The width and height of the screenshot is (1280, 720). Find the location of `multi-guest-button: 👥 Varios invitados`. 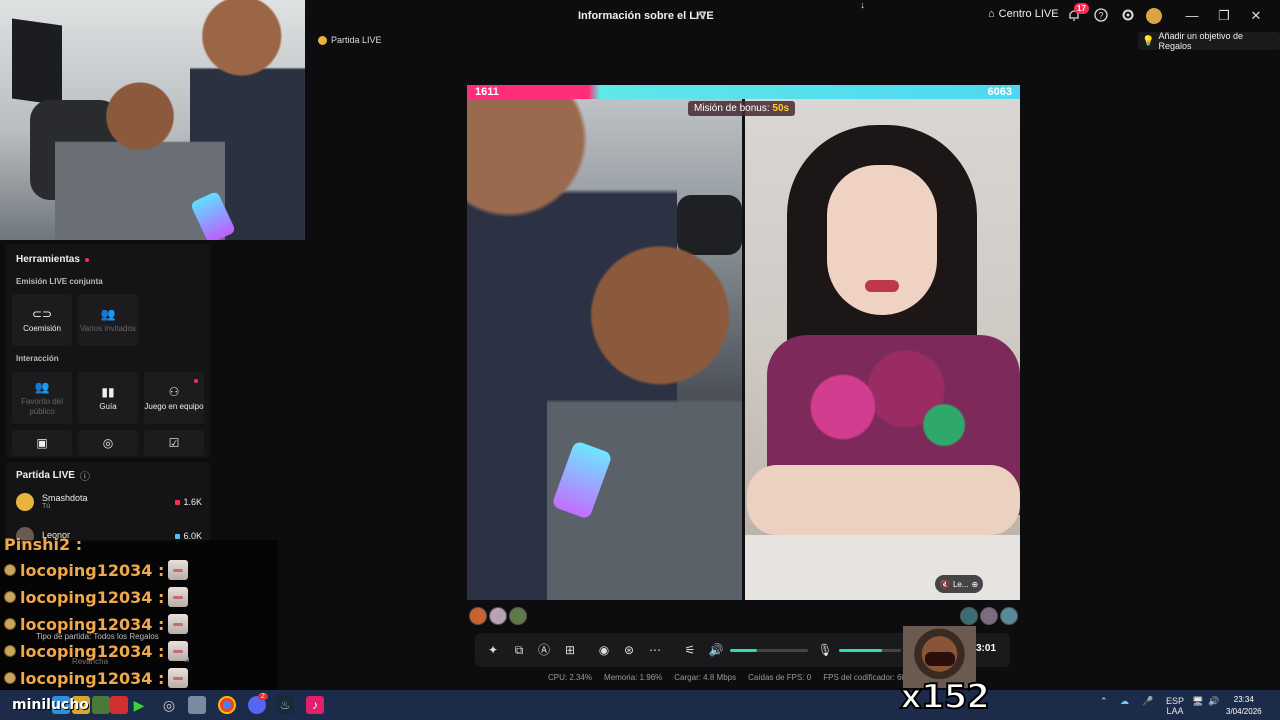

multi-guest-button: 👥 Varios invitados is located at coordinates (108, 320).